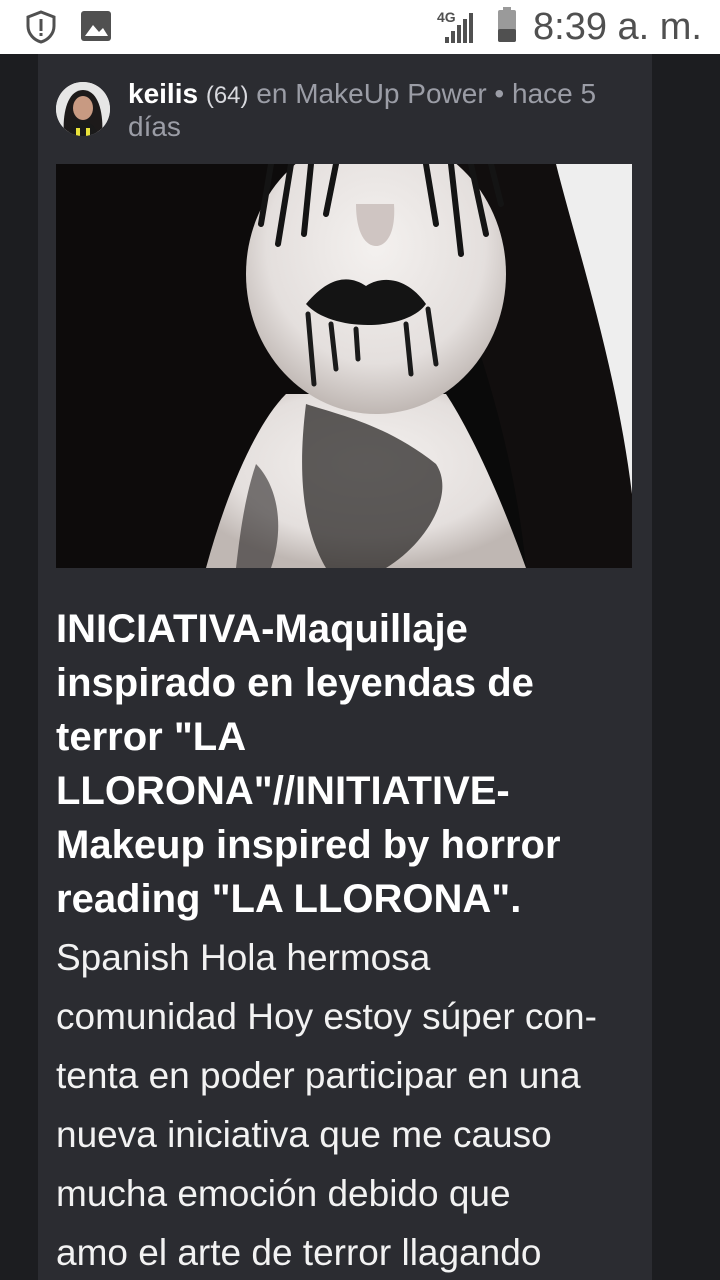  What do you see at coordinates (299, 1252) in the screenshot?
I see `post-body-line: amo el arte de terror llagando` at bounding box center [299, 1252].